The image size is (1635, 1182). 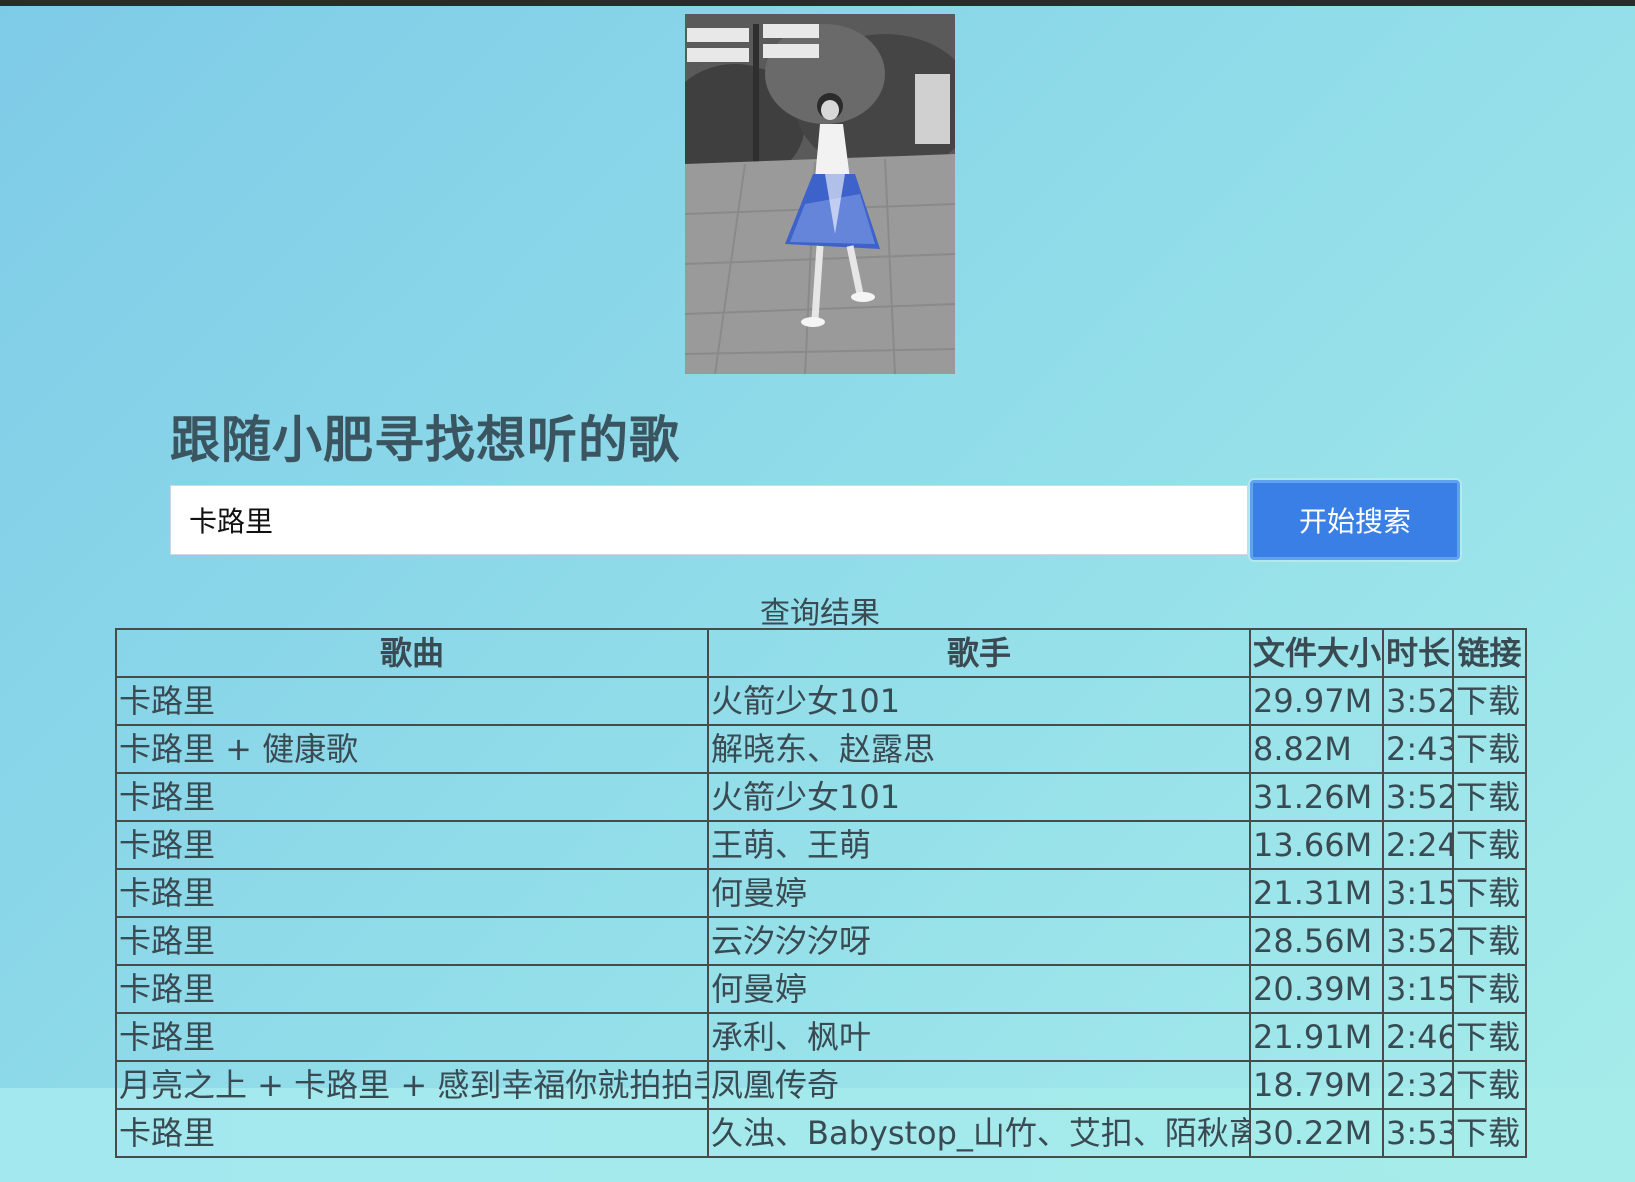 What do you see at coordinates (709, 520) in the screenshot?
I see `search-input` at bounding box center [709, 520].